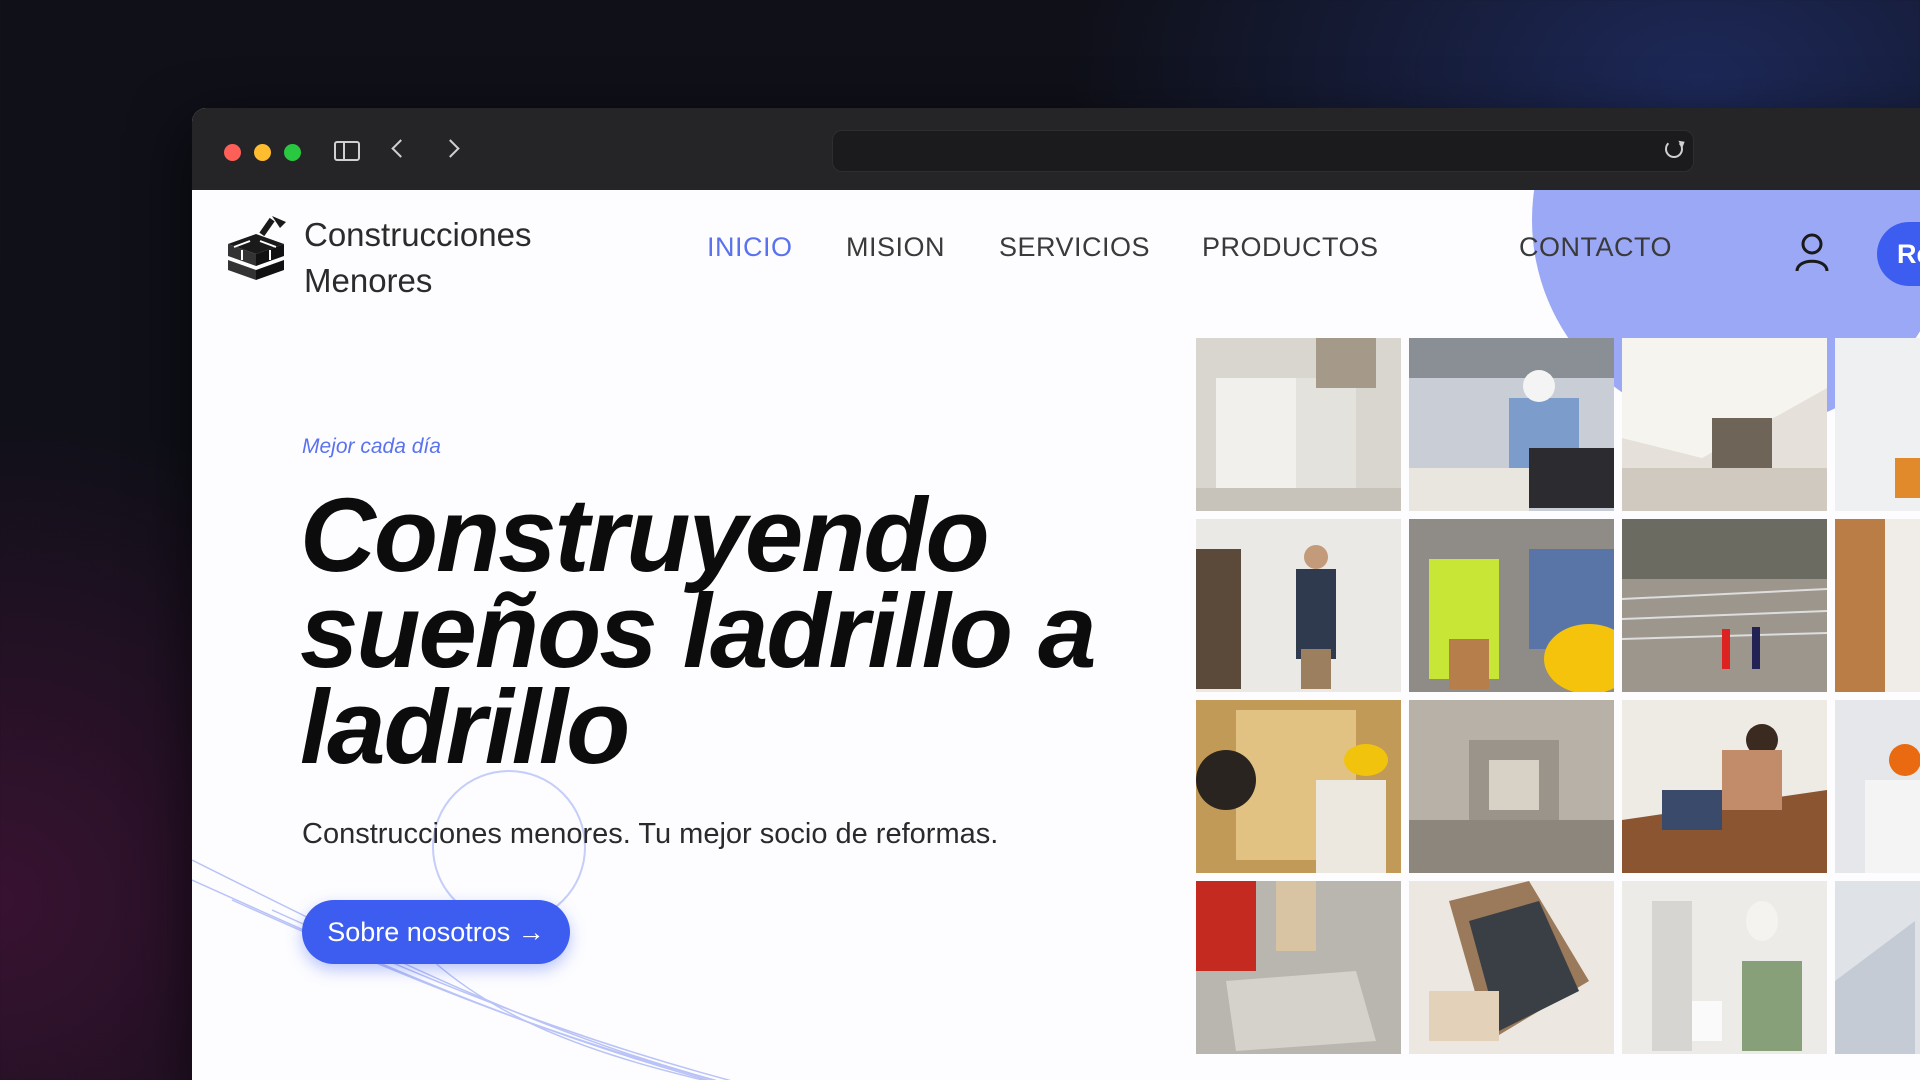 The width and height of the screenshot is (1920, 1080). What do you see at coordinates (434, 258) in the screenshot?
I see `brand-name: Construcciones Menores` at bounding box center [434, 258].